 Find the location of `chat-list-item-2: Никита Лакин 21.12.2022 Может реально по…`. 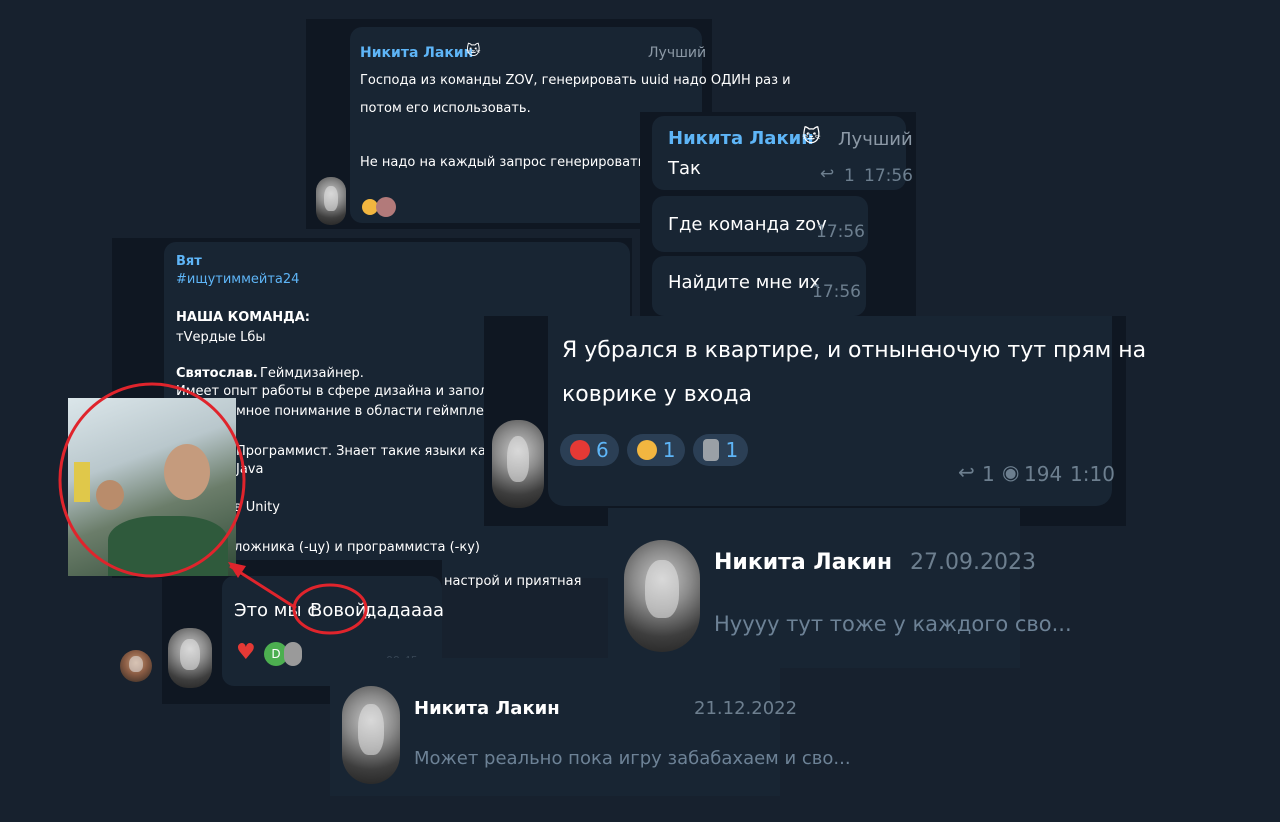

chat-list-item-2: Никита Лакин 21.12.2022 Может реально по… is located at coordinates (590, 727).